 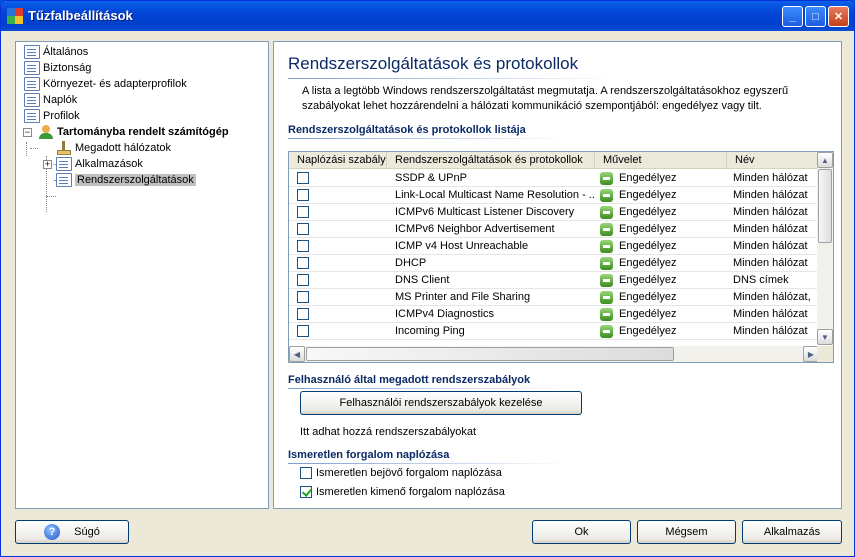 What do you see at coordinates (773, 160) in the screenshot?
I see `column-header-name: Név` at bounding box center [773, 160].